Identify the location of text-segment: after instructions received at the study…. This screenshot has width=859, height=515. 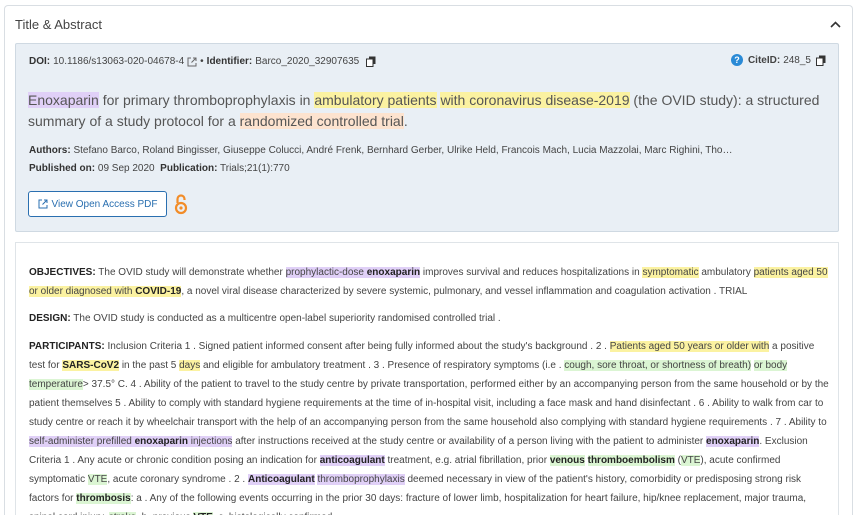
(469, 441).